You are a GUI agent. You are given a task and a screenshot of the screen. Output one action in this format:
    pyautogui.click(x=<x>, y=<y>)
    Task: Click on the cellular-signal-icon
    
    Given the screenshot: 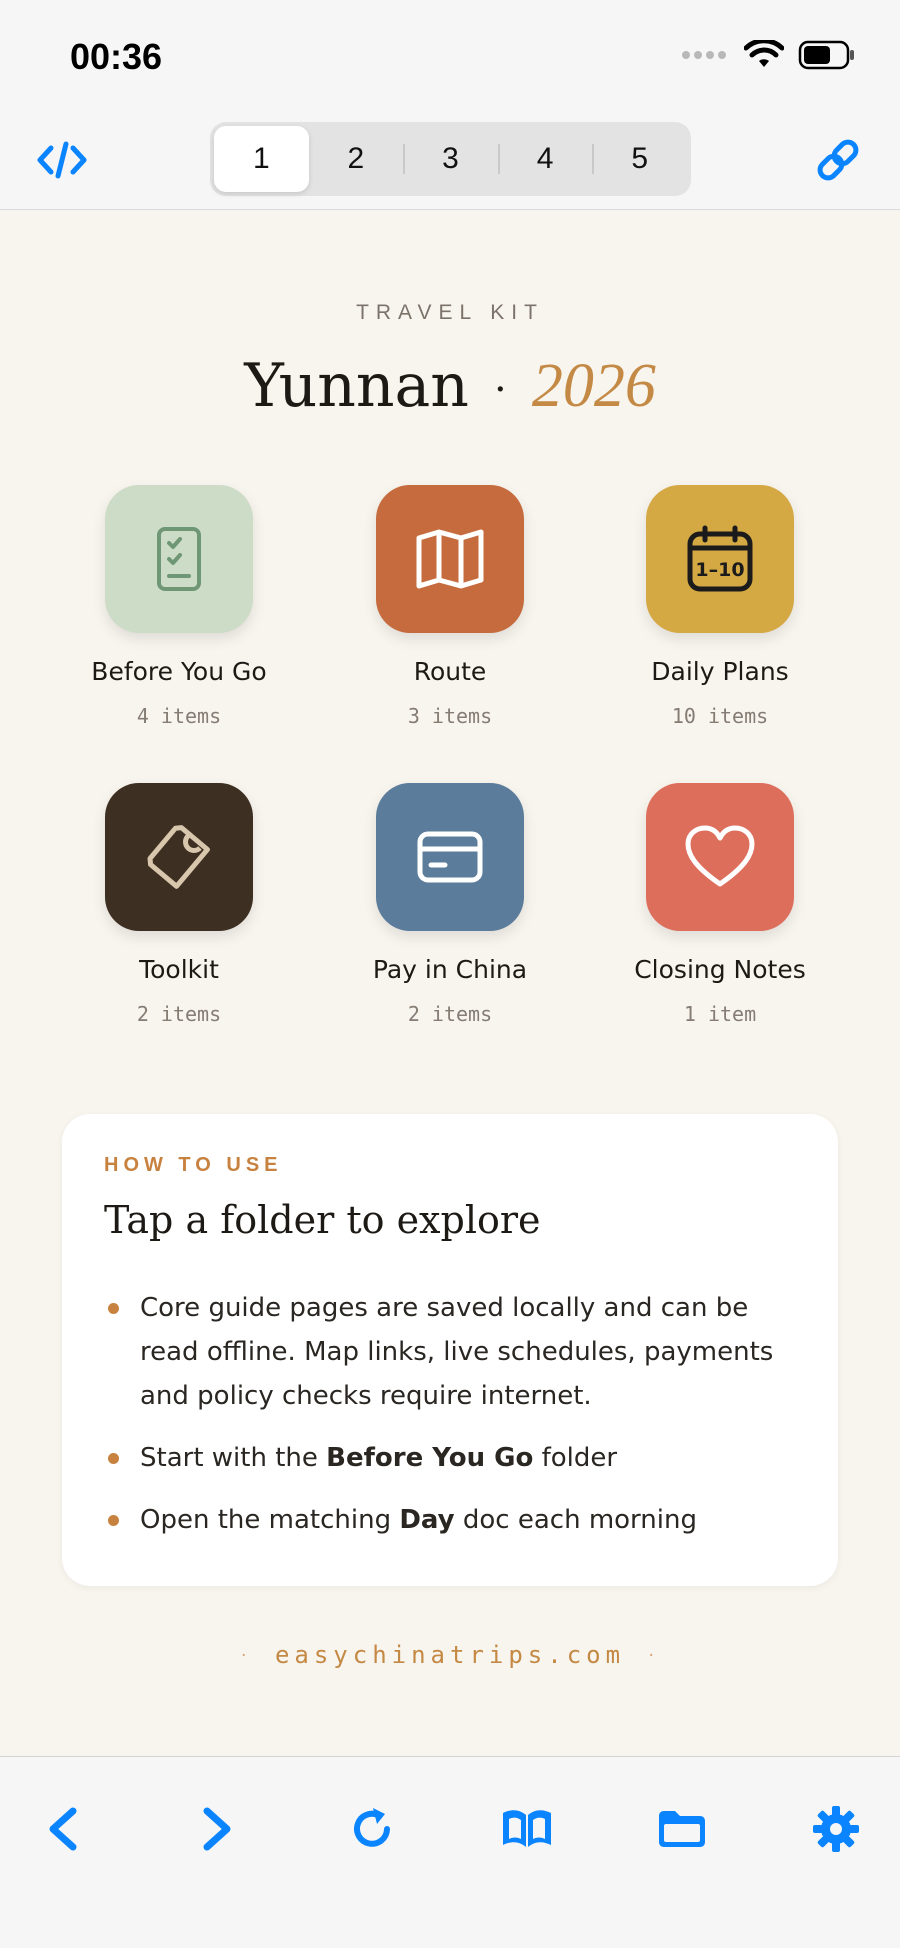 What is the action you would take?
    pyautogui.click(x=704, y=55)
    